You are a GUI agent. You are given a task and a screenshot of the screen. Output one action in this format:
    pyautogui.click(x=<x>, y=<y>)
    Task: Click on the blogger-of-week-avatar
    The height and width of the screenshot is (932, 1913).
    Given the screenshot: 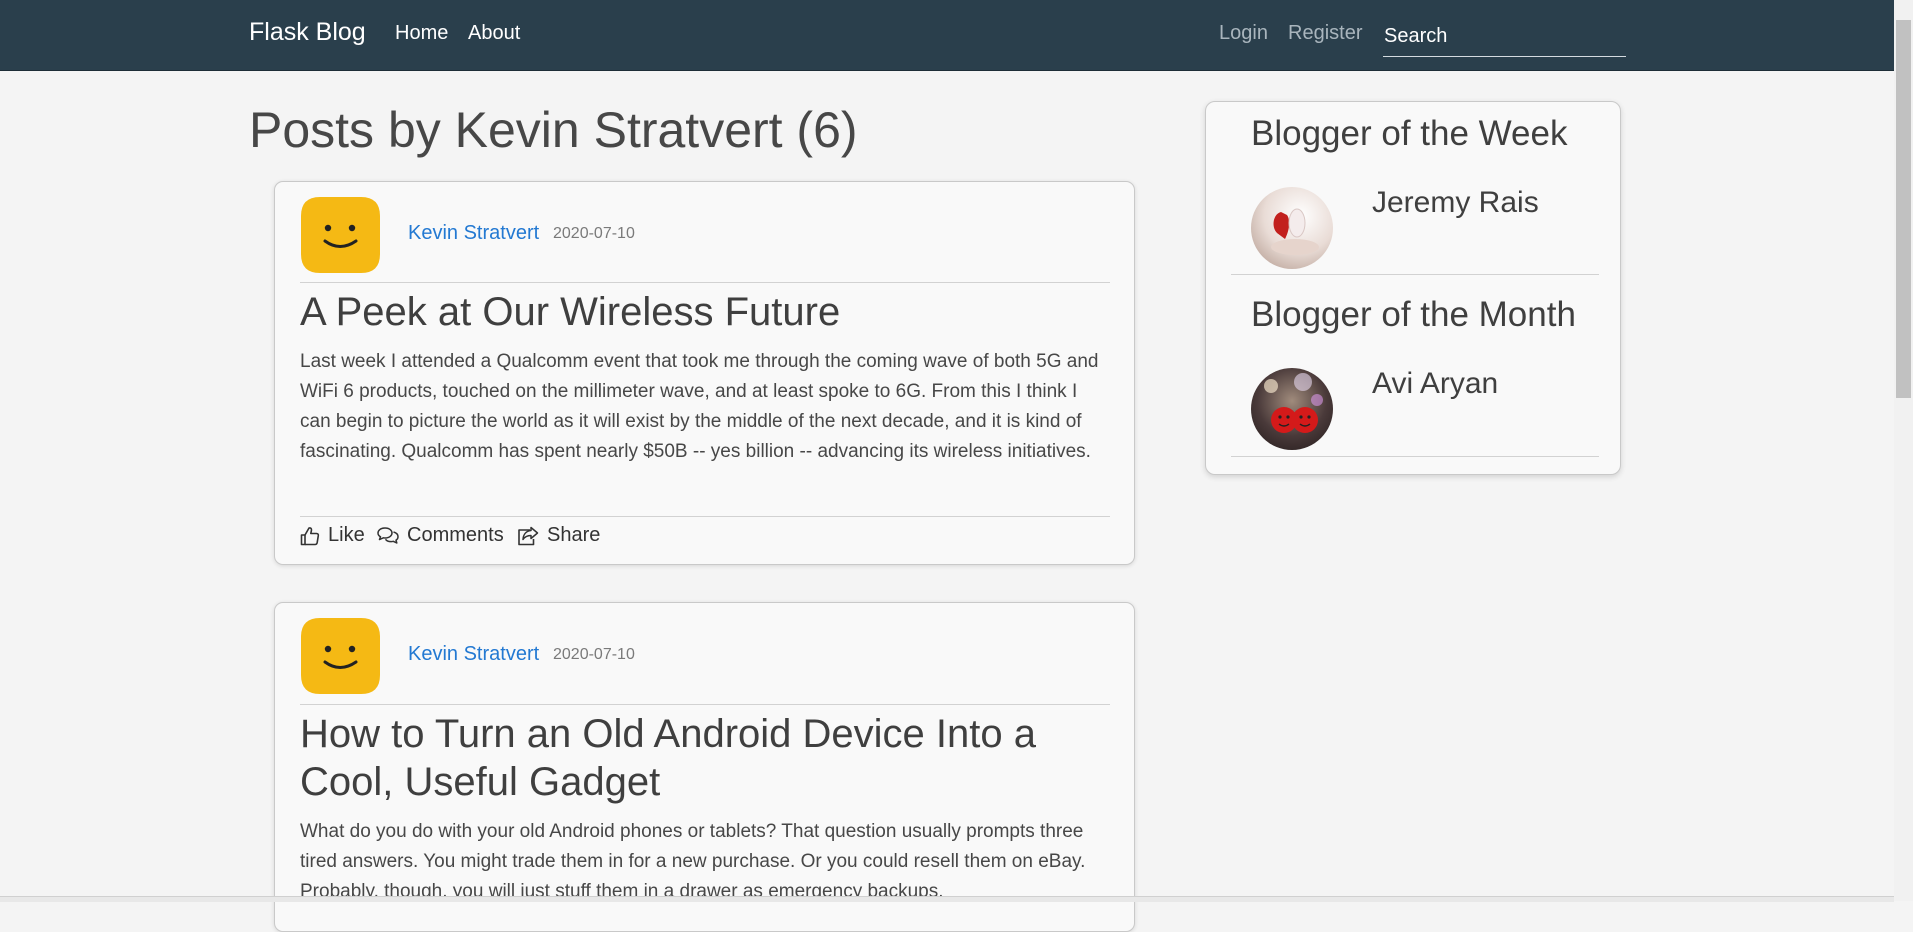 What is the action you would take?
    pyautogui.click(x=1292, y=228)
    